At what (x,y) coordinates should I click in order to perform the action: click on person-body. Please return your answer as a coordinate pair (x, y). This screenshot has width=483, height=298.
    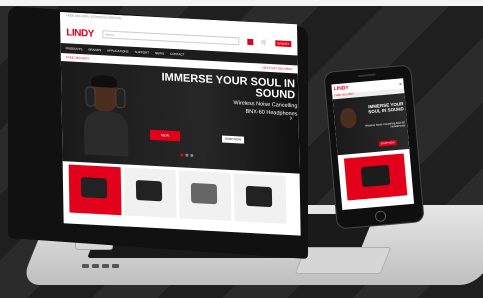
    Looking at the image, I should click on (106, 133).